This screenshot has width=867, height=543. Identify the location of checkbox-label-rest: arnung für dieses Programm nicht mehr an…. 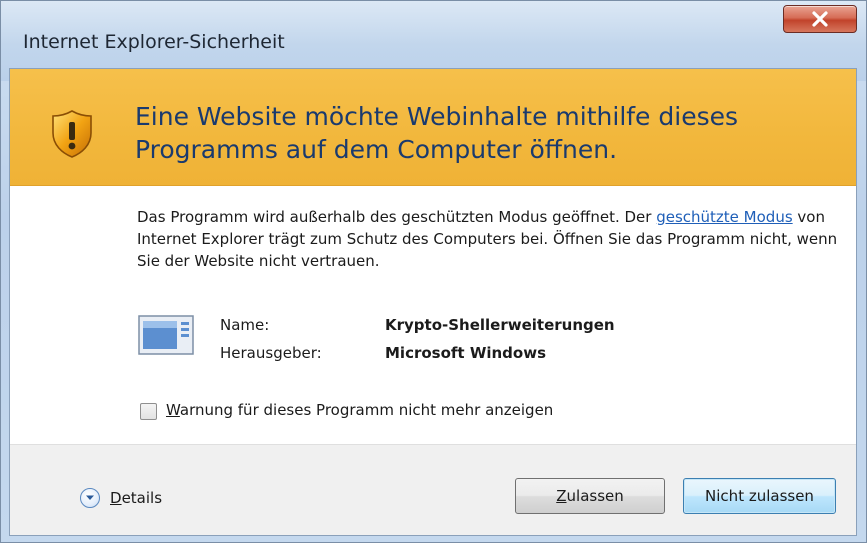
(366, 410).